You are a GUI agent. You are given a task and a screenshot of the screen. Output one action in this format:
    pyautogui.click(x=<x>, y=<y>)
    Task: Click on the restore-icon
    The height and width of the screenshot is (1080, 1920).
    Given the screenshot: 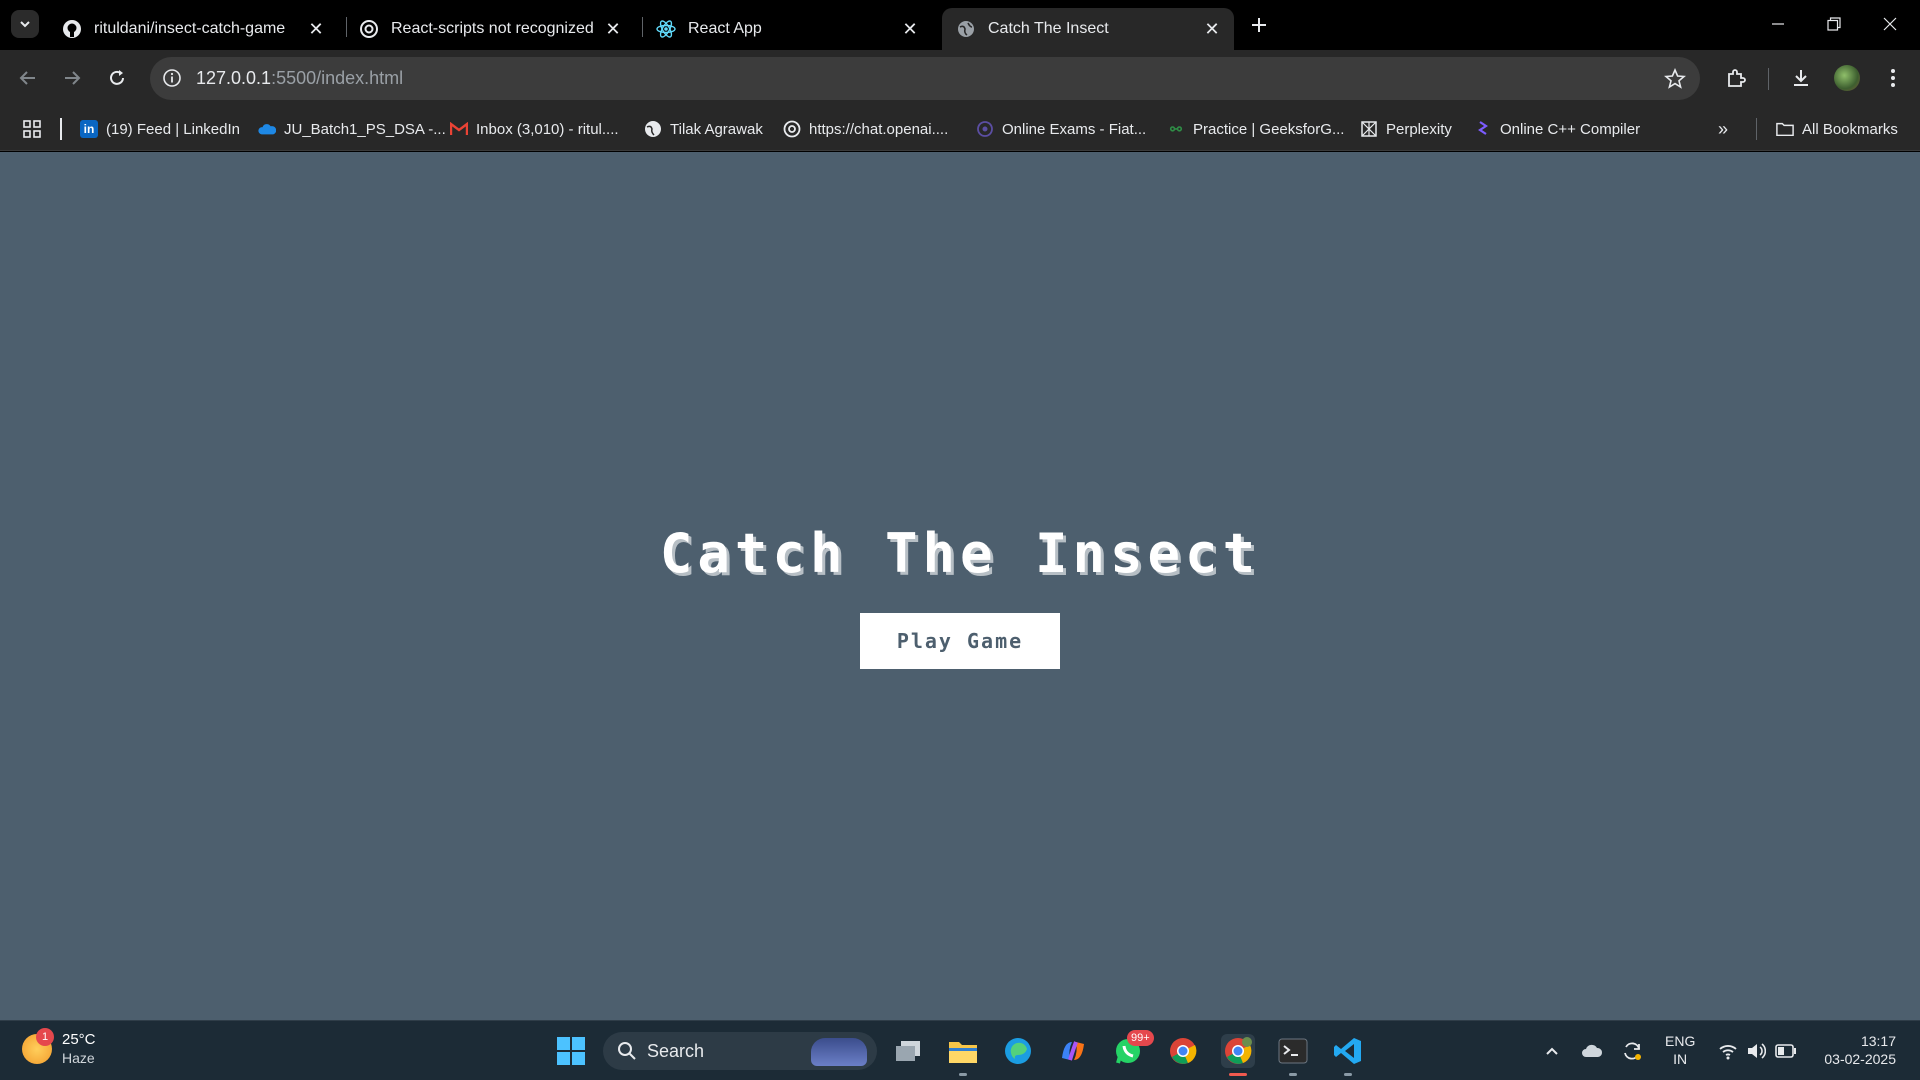 What is the action you would take?
    pyautogui.click(x=1834, y=24)
    